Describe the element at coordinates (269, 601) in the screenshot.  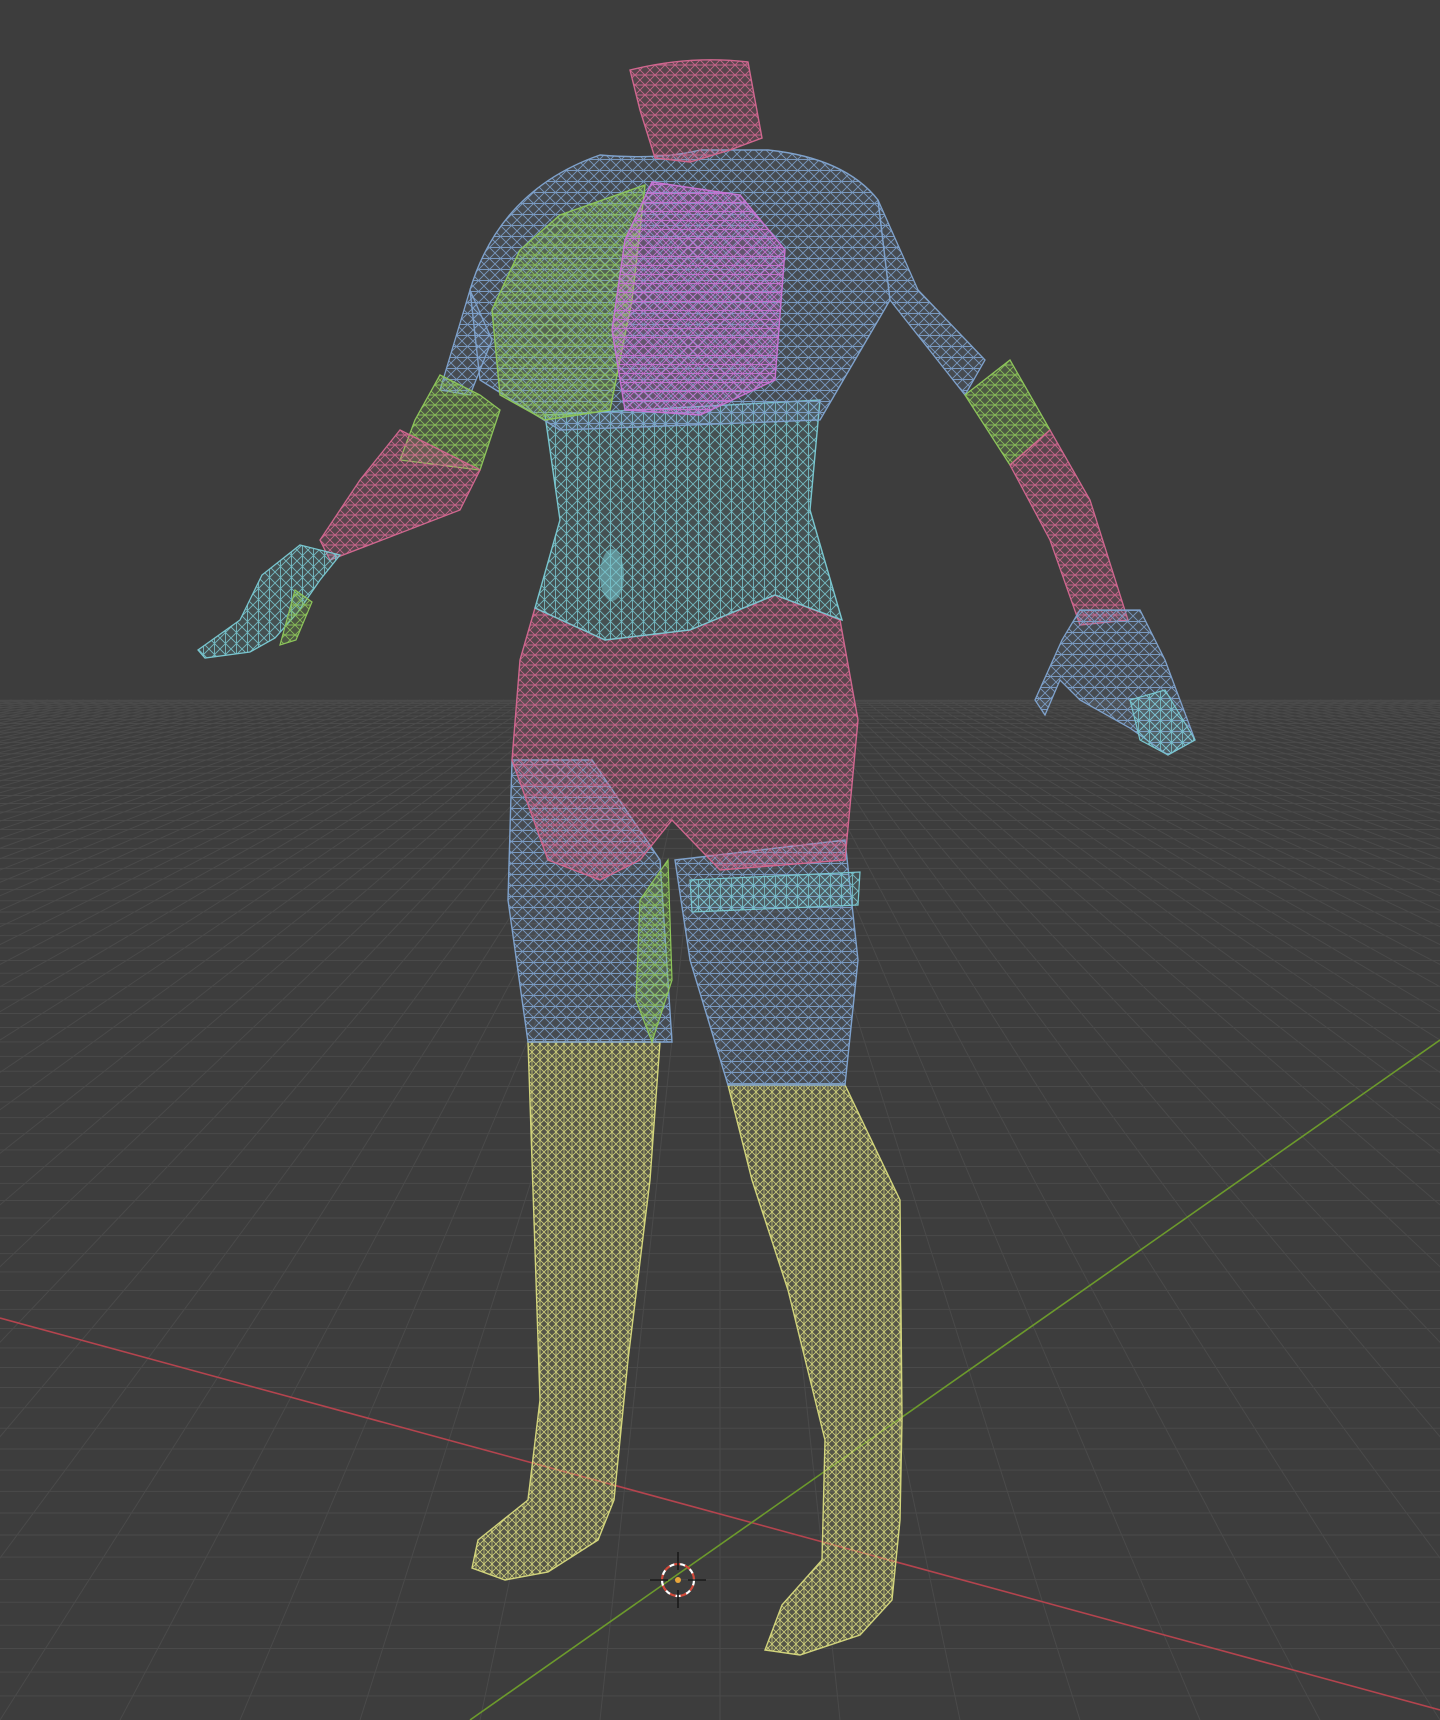
I see `left-hand-mesh` at that location.